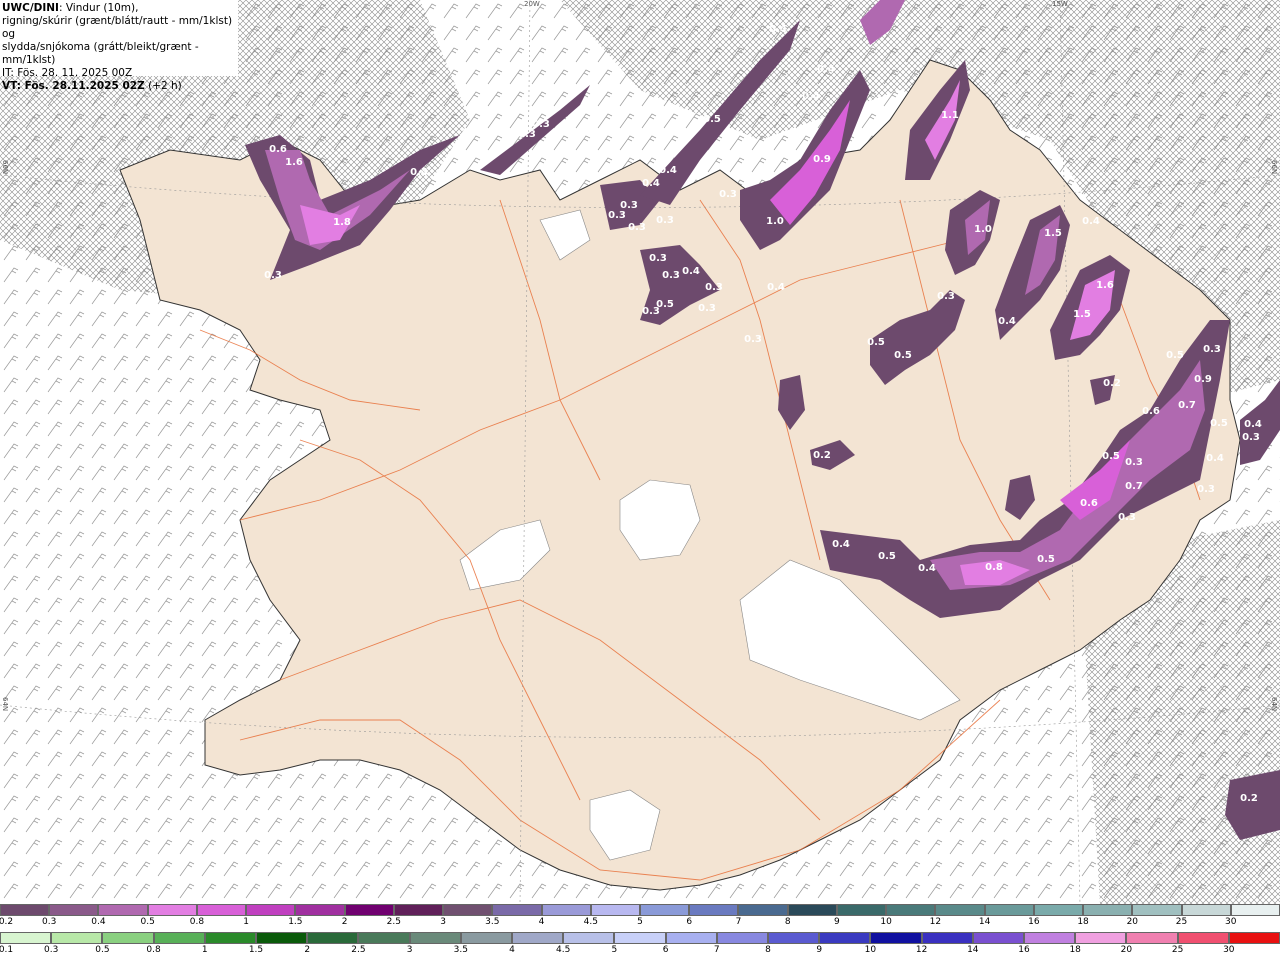  Describe the element at coordinates (1187, 405) in the screenshot. I see `precip-value-label: 0.7` at that location.